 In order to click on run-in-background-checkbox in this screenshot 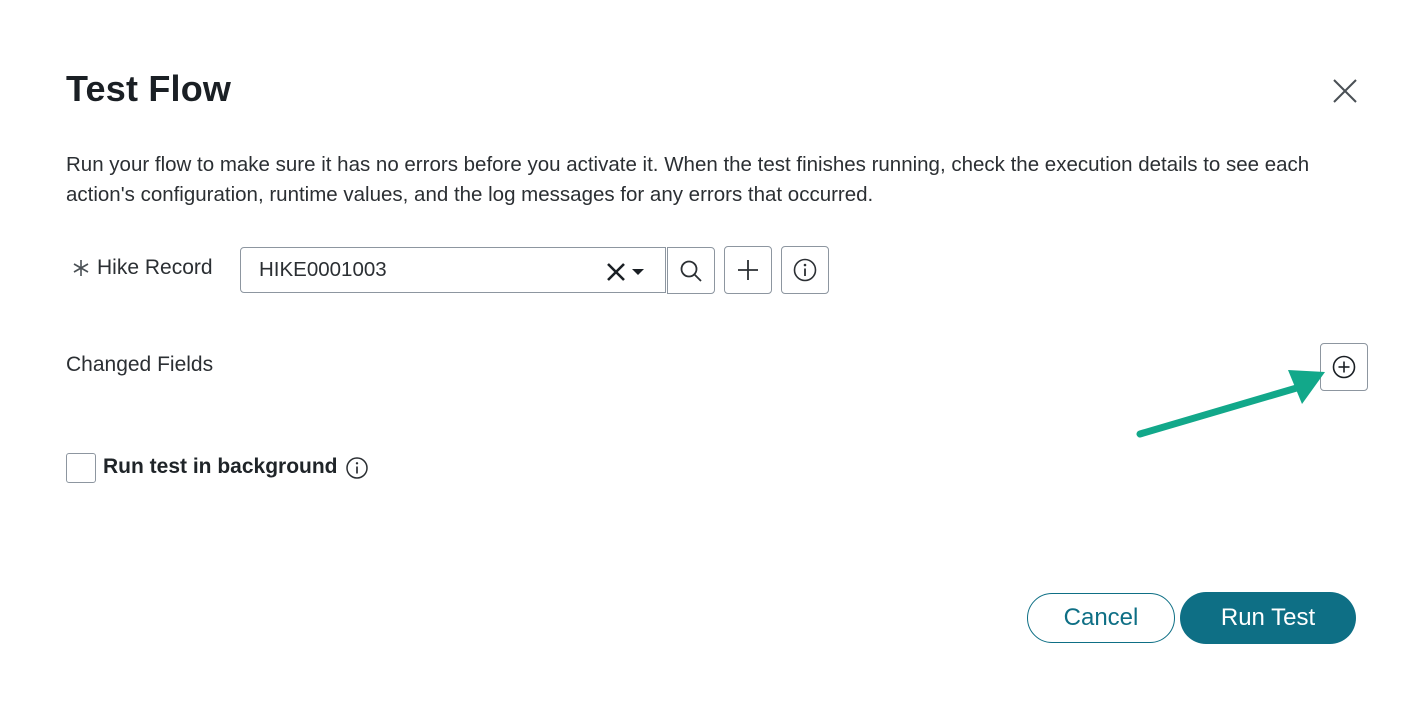, I will do `click(81, 468)`.